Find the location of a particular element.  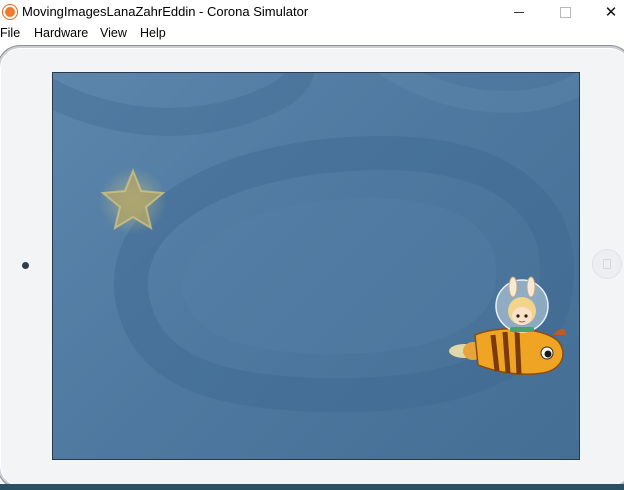

star-sprite is located at coordinates (133, 201).